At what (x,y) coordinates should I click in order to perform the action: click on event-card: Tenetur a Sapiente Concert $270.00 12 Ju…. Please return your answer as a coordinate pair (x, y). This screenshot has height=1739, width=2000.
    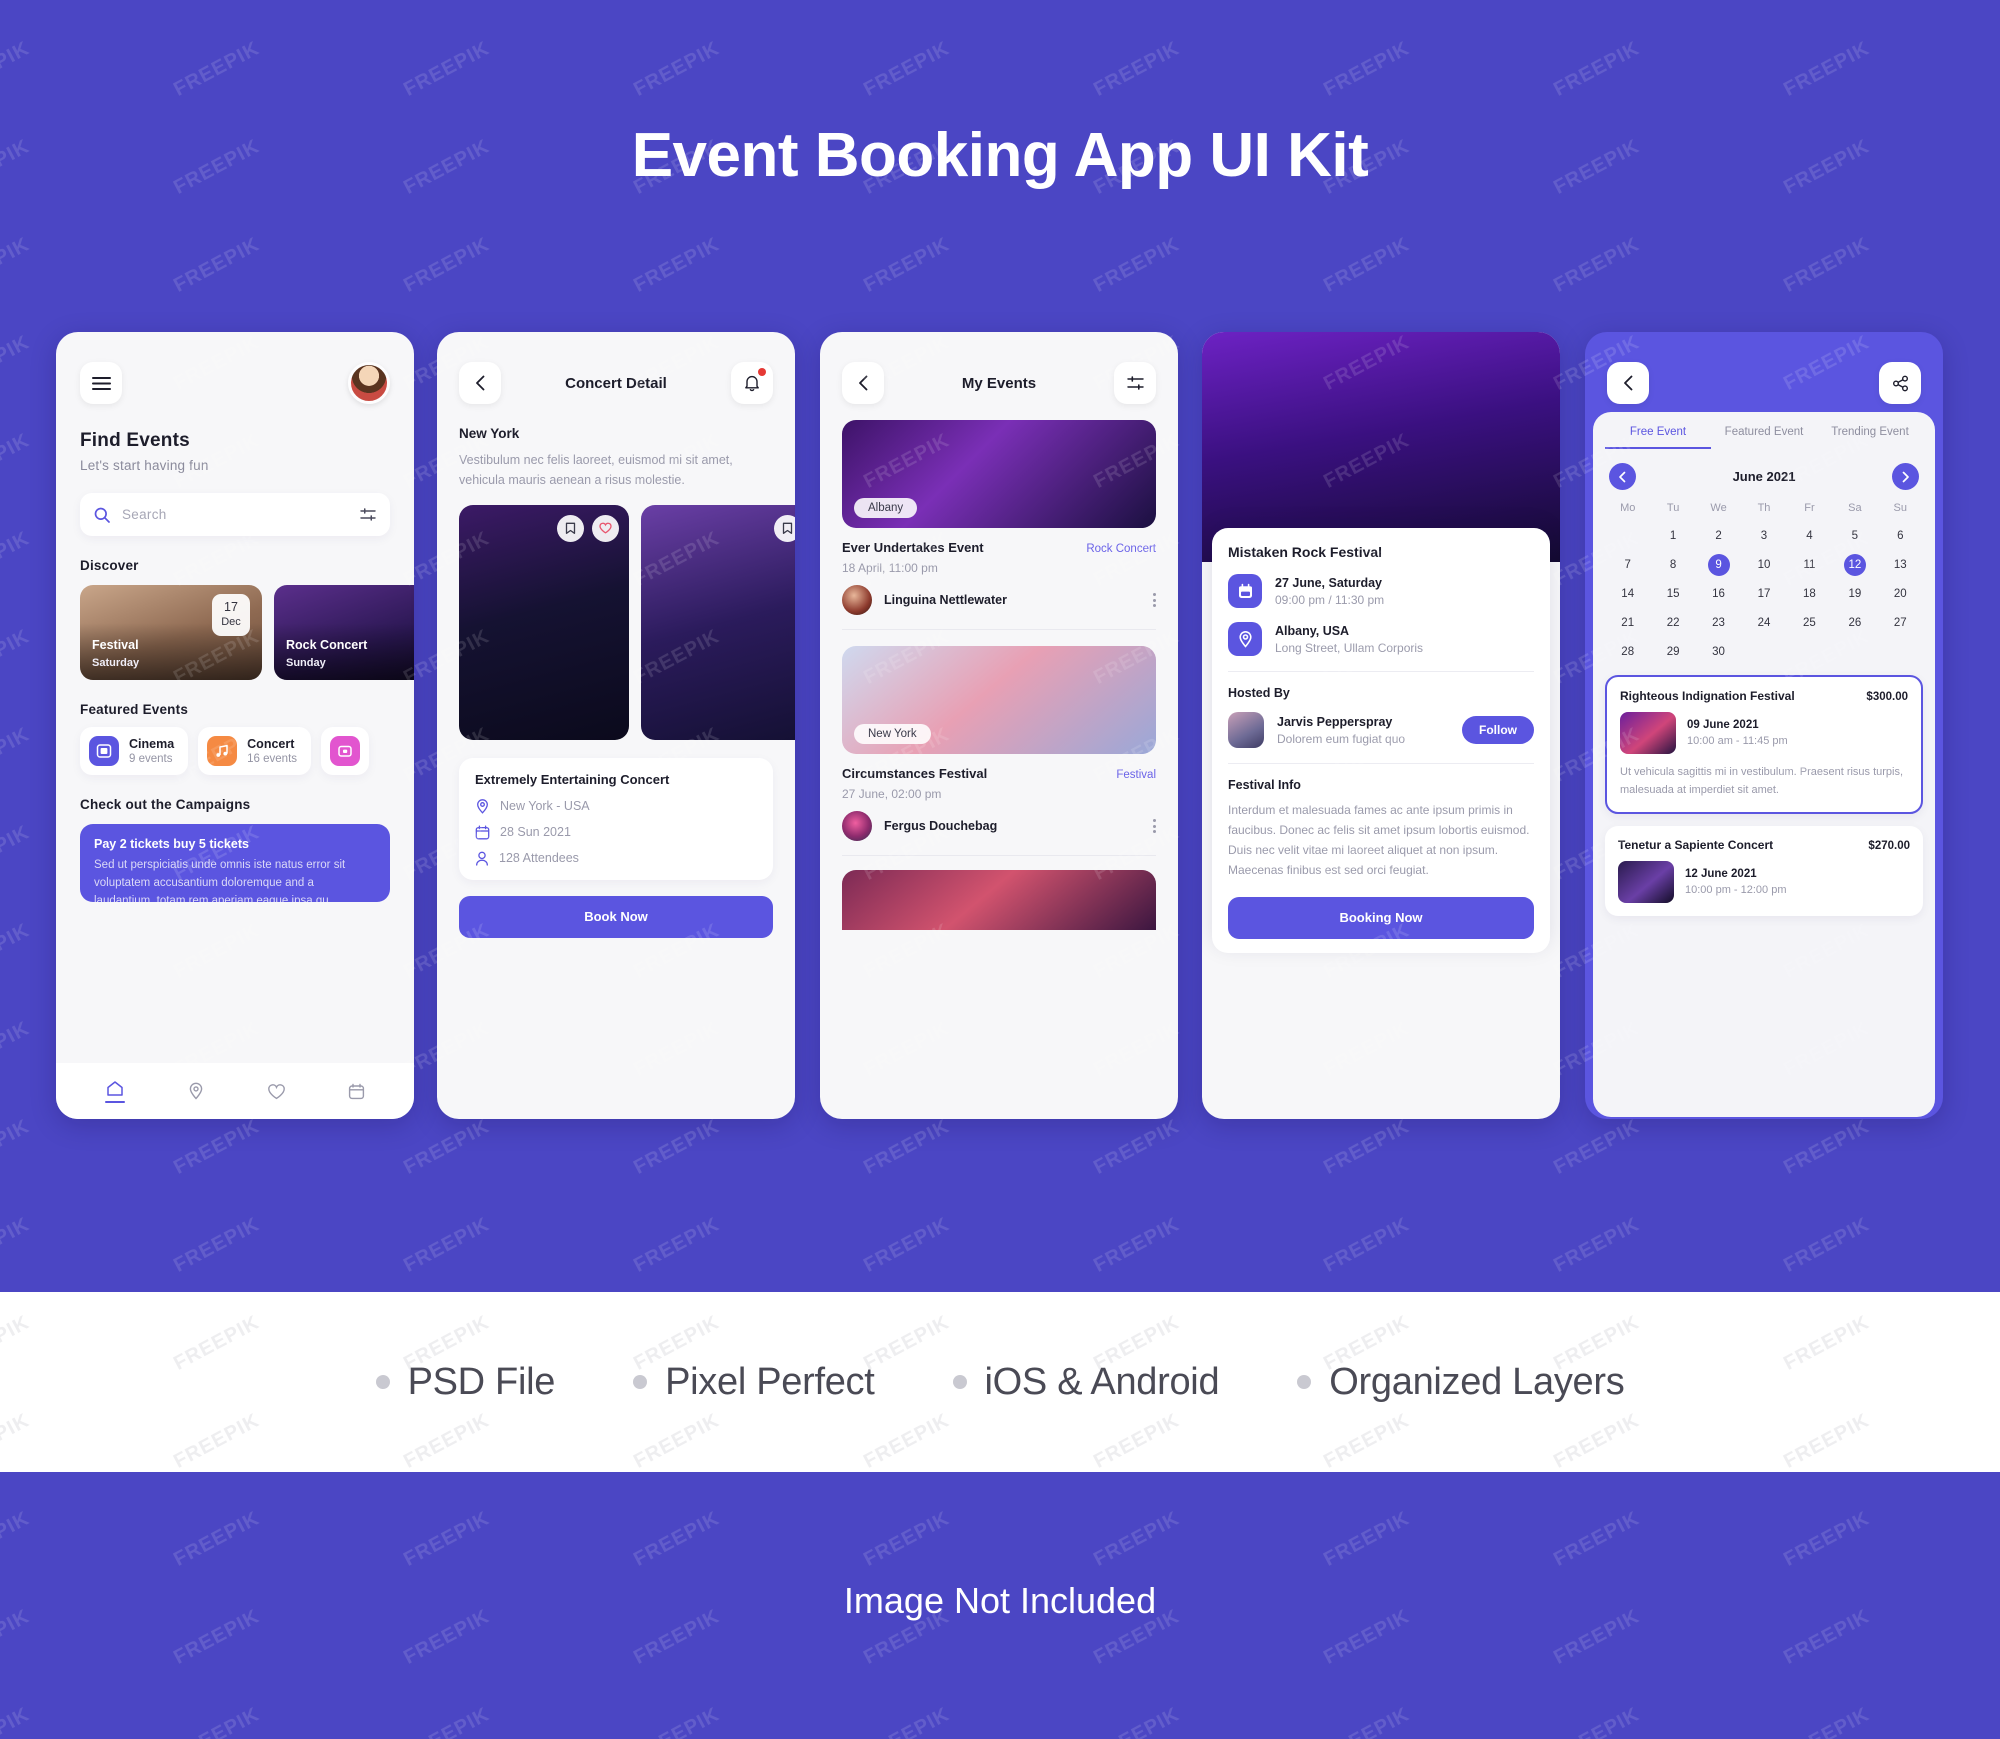
    Looking at the image, I should click on (1764, 871).